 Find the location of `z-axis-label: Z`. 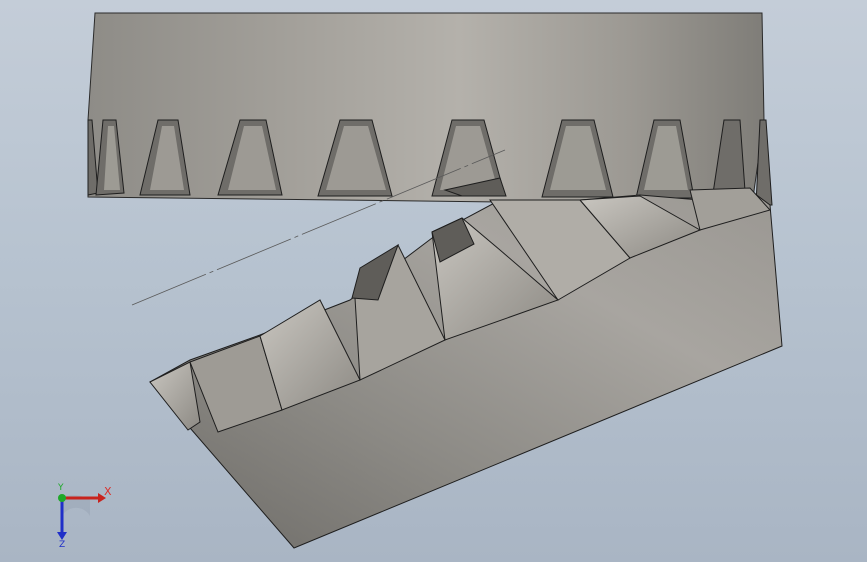

z-axis-label: Z is located at coordinates (62, 544).